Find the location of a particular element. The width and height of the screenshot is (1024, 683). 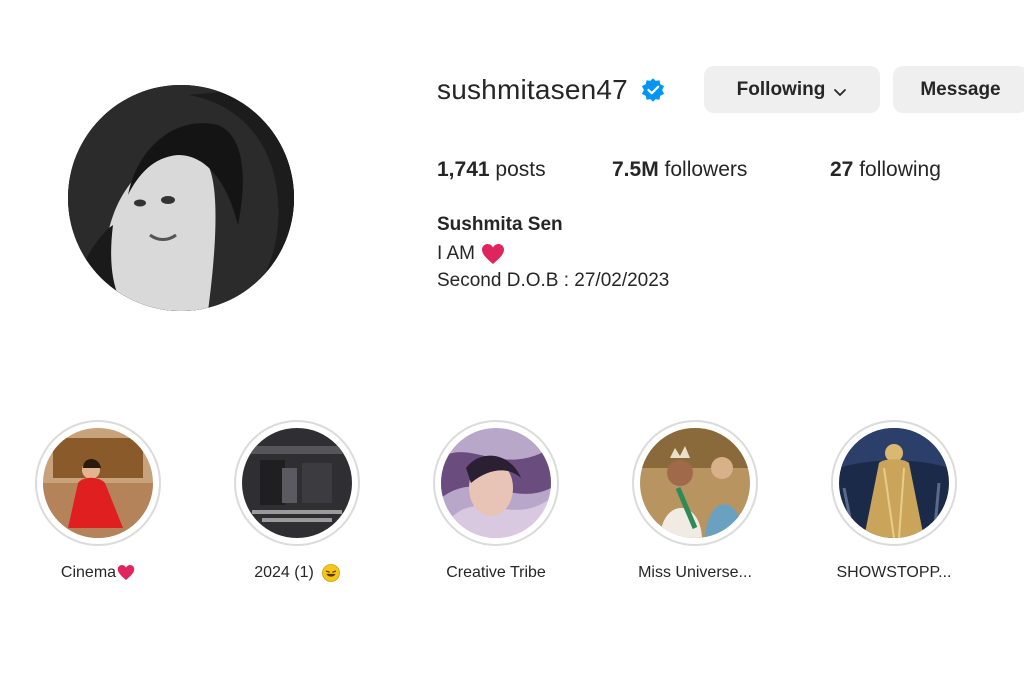

highlight-label-text: Creative Tribe is located at coordinates (496, 572).